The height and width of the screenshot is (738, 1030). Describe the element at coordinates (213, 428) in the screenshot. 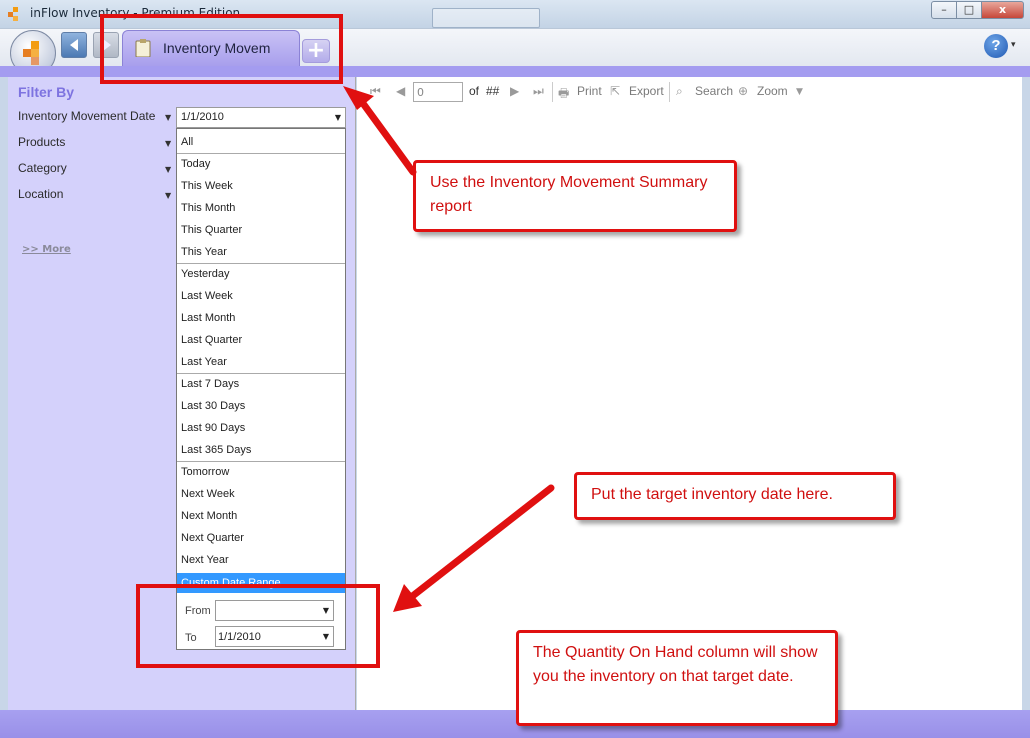

I see `date-option: Last 90 Days` at that location.